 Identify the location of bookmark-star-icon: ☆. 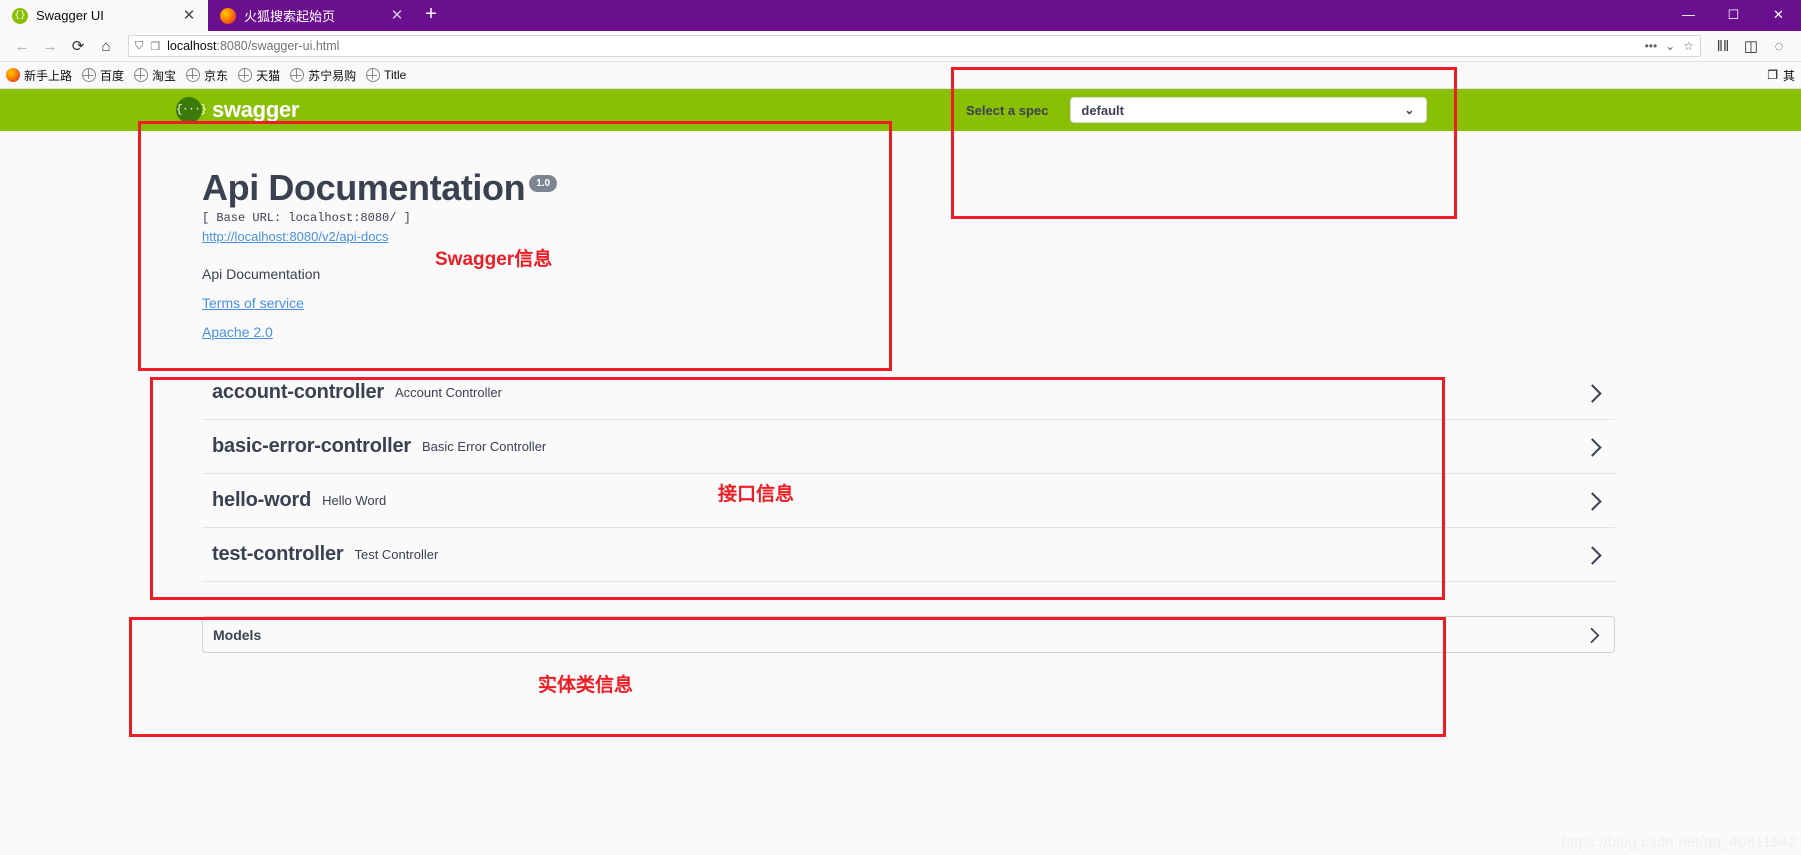
(1688, 46).